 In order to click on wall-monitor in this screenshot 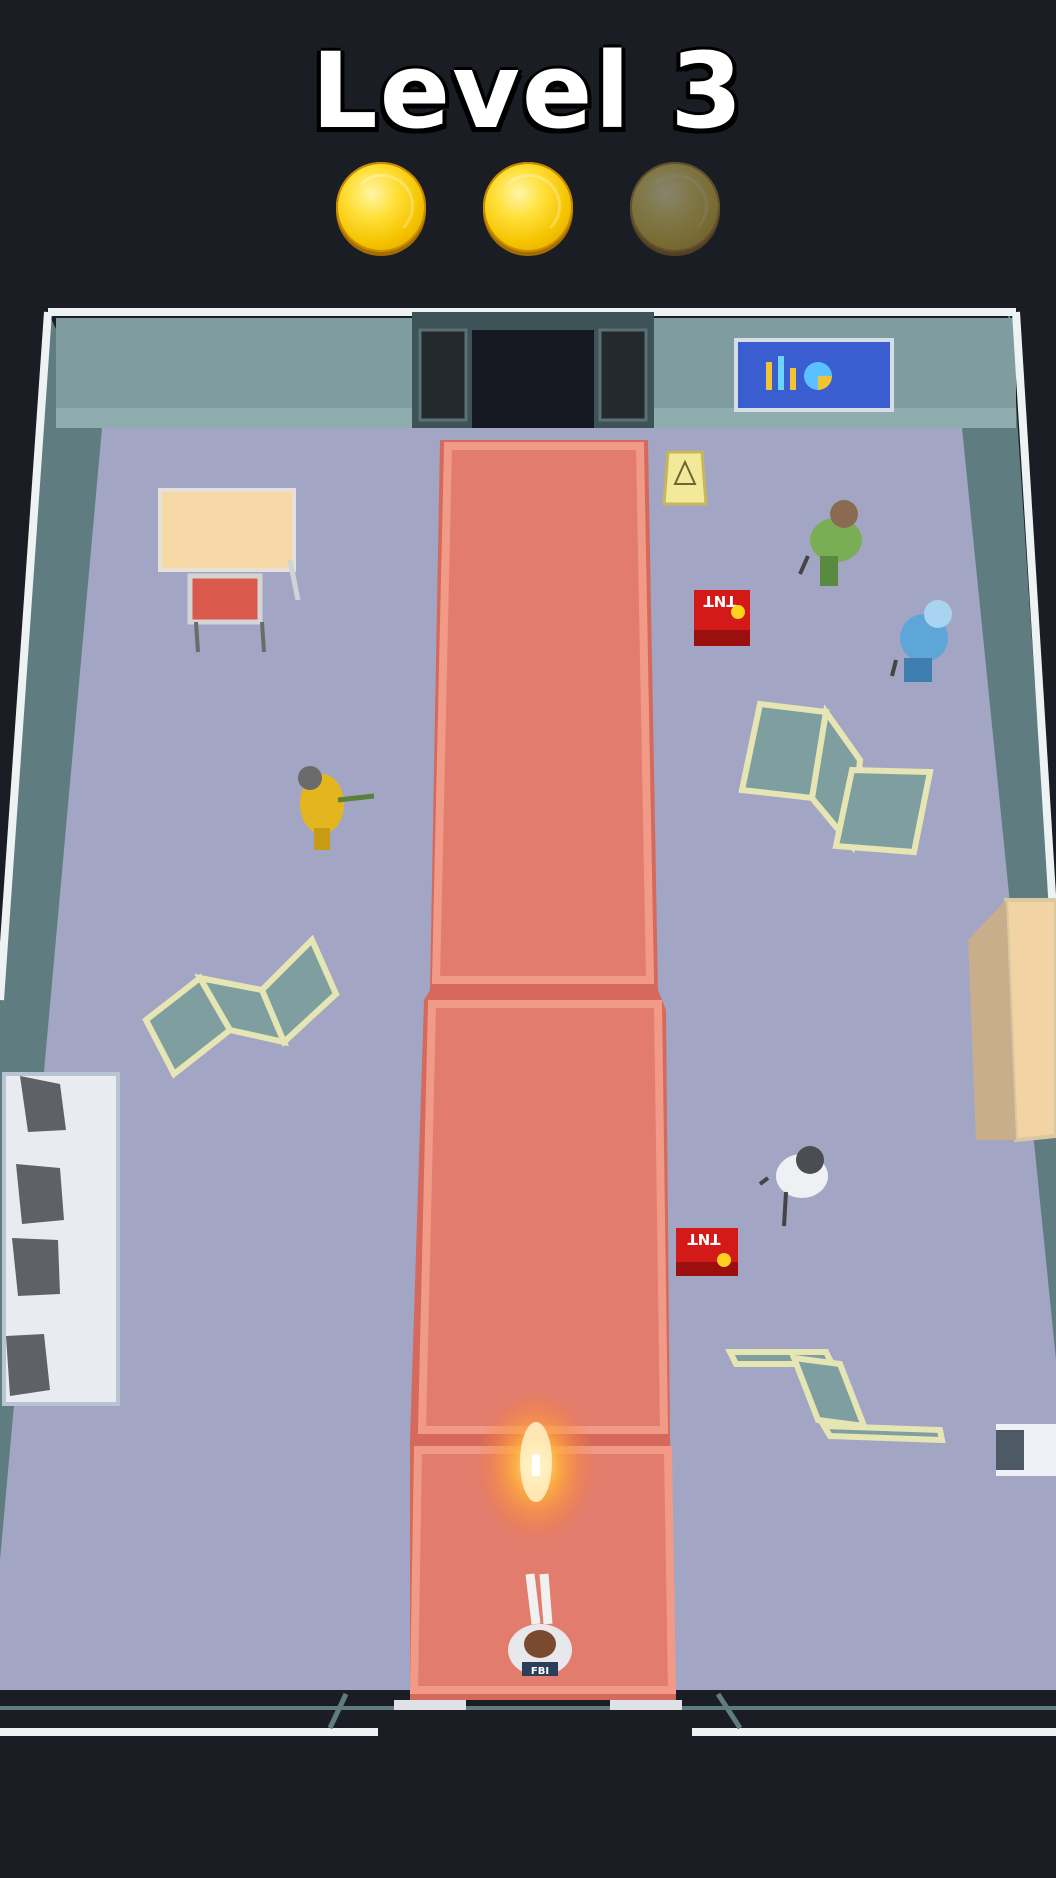, I will do `click(814, 375)`.